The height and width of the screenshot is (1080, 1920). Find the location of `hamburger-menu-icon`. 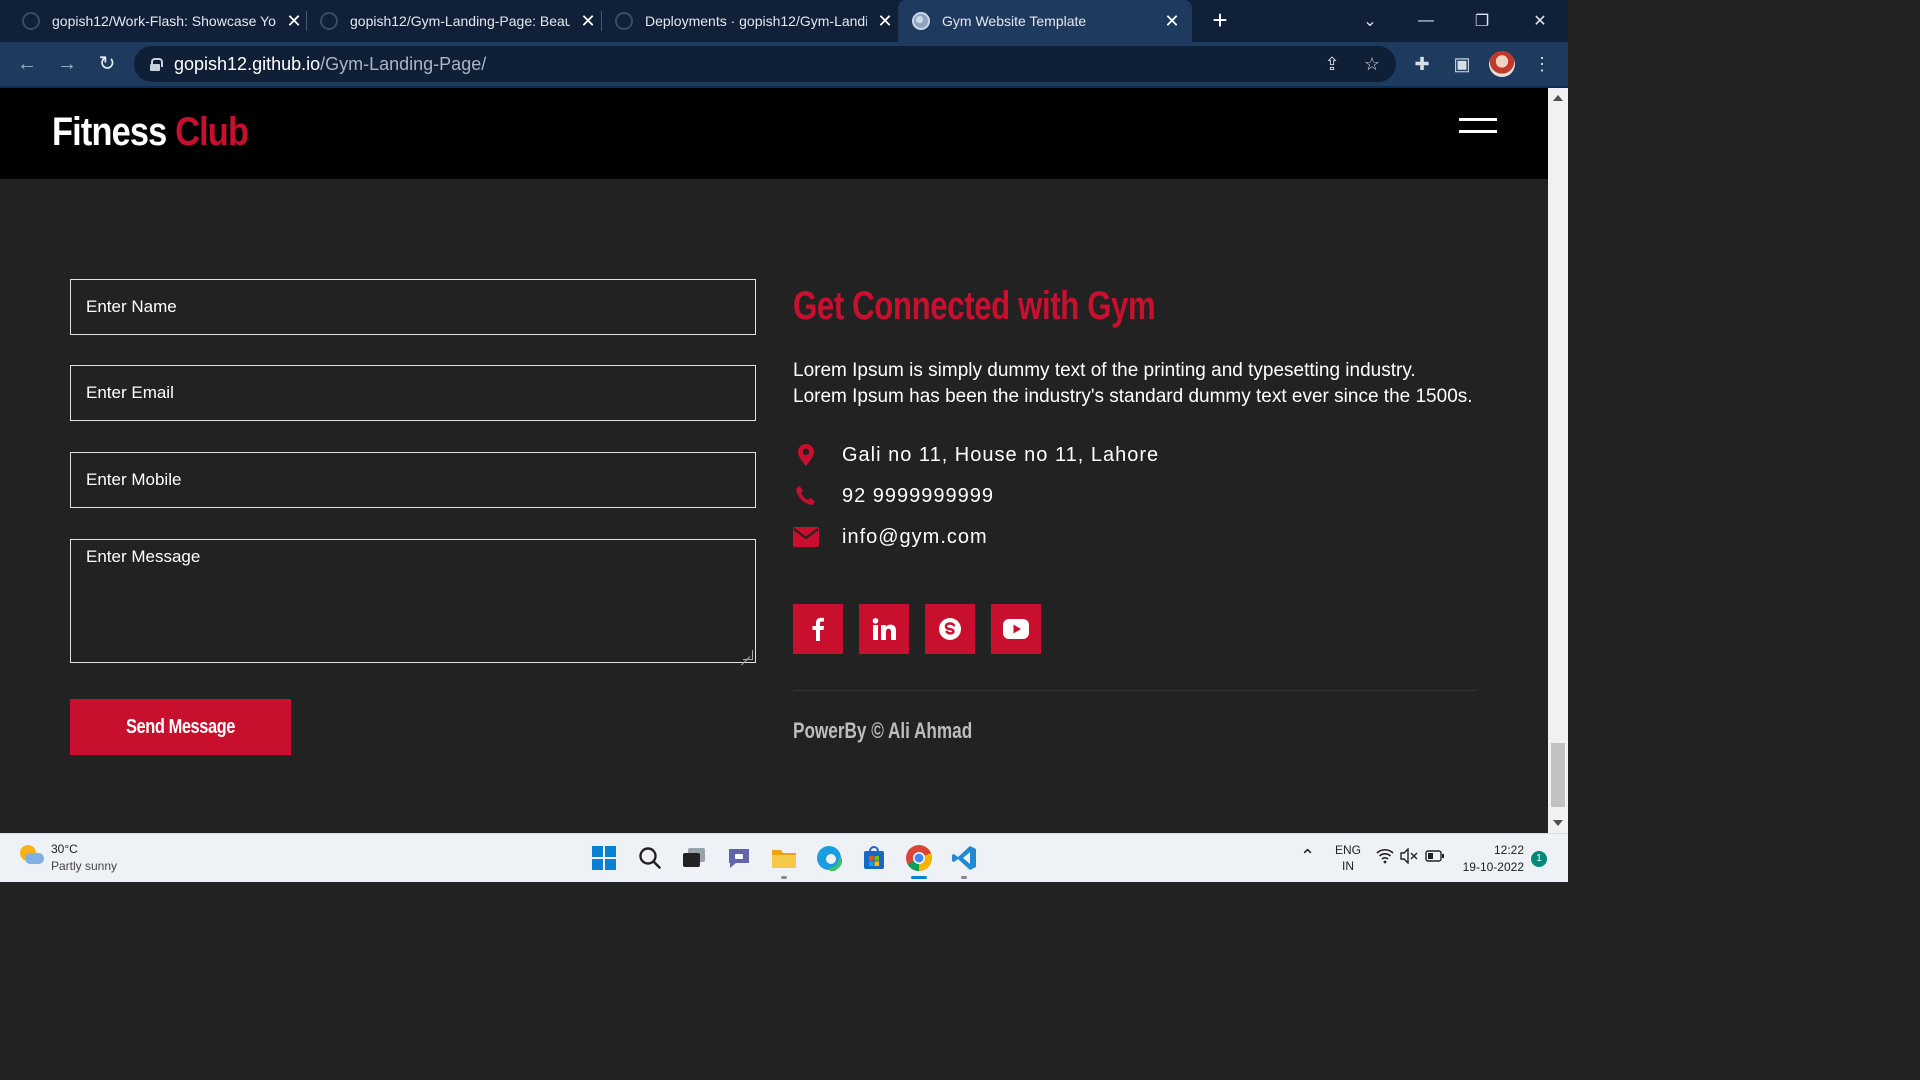

hamburger-menu-icon is located at coordinates (1478, 129).